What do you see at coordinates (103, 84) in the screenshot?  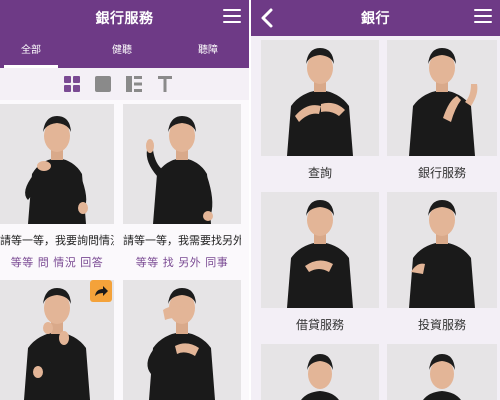 I see `single-view-icon` at bounding box center [103, 84].